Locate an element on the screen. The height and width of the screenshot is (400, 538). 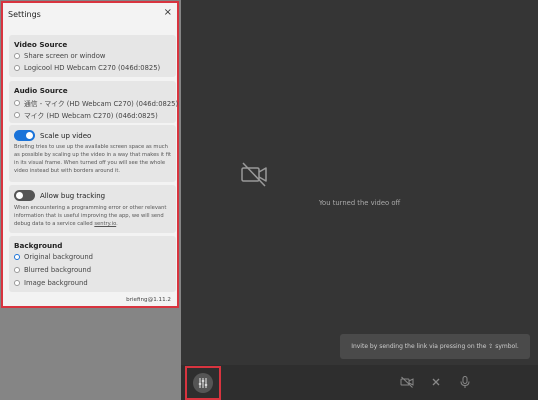
video-option-screen: Share screen or window is located at coordinates (59, 56).